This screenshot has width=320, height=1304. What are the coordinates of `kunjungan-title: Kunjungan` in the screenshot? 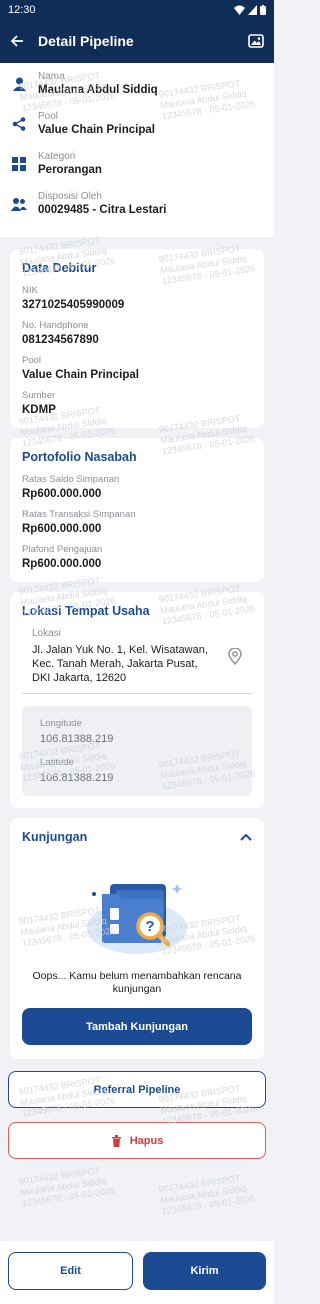 It's located at (55, 837).